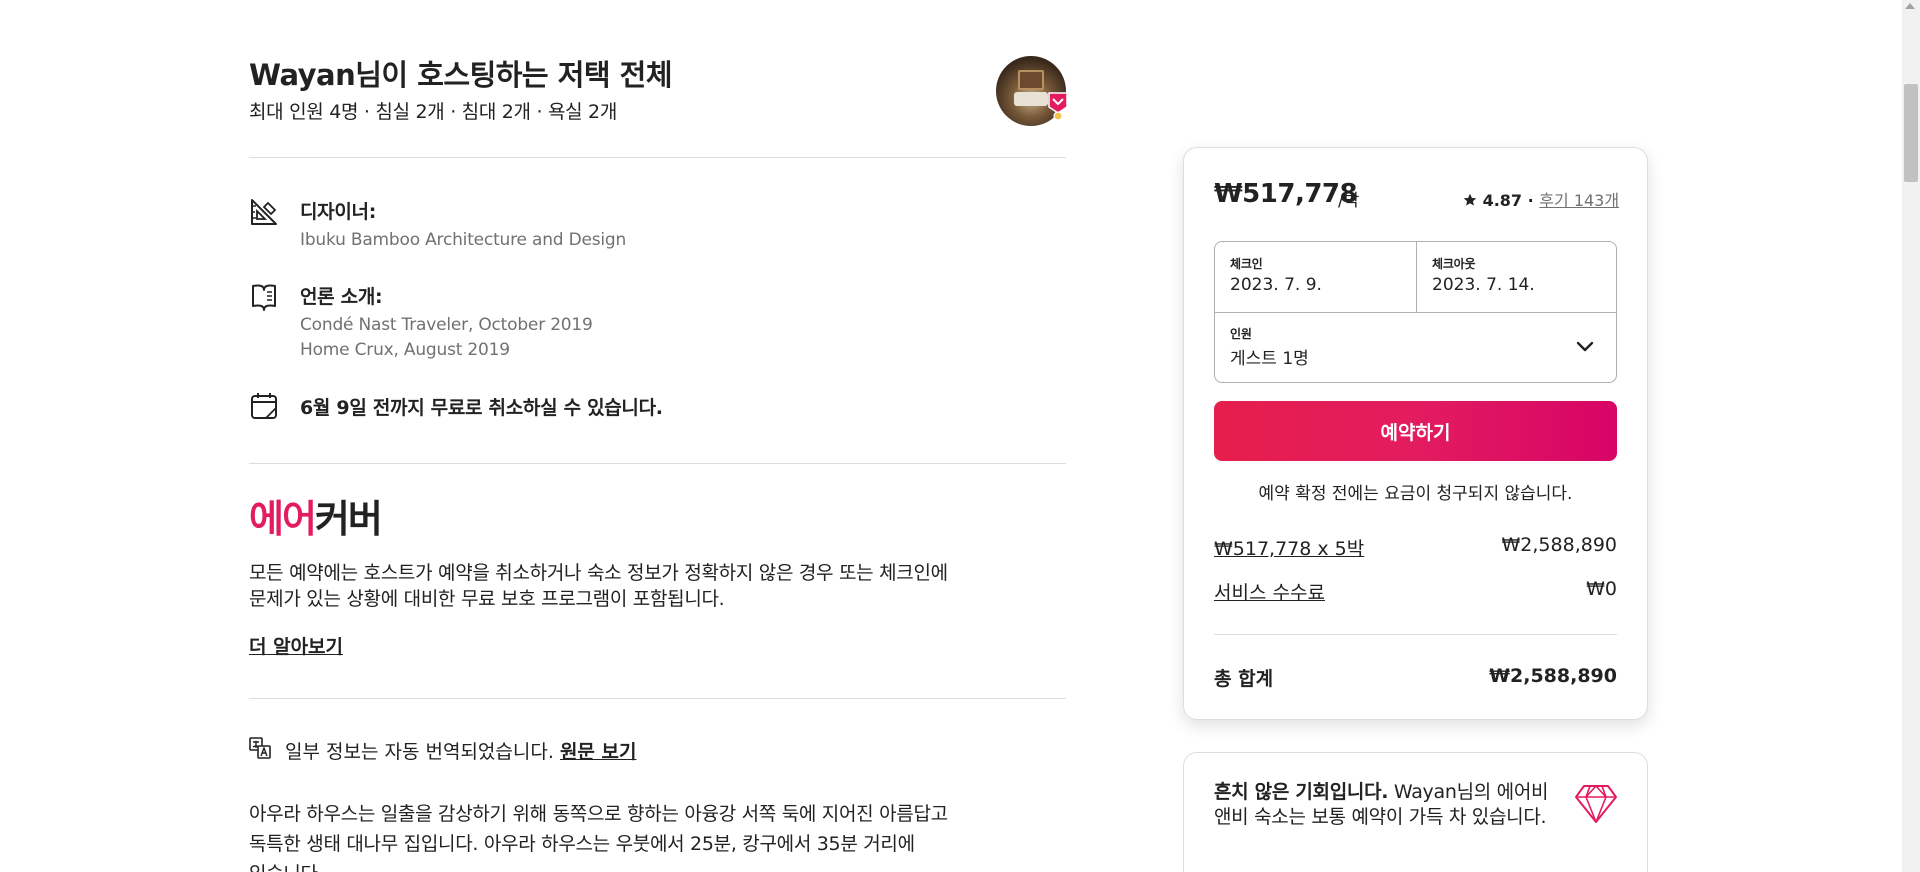  What do you see at coordinates (1058, 106) in the screenshot?
I see `superhost-badge-icon` at bounding box center [1058, 106].